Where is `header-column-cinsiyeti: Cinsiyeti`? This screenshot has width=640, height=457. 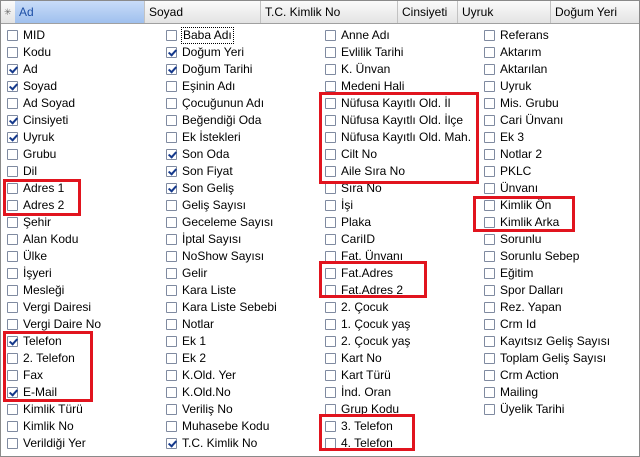
header-column-cinsiyeti: Cinsiyeti is located at coordinates (428, 12).